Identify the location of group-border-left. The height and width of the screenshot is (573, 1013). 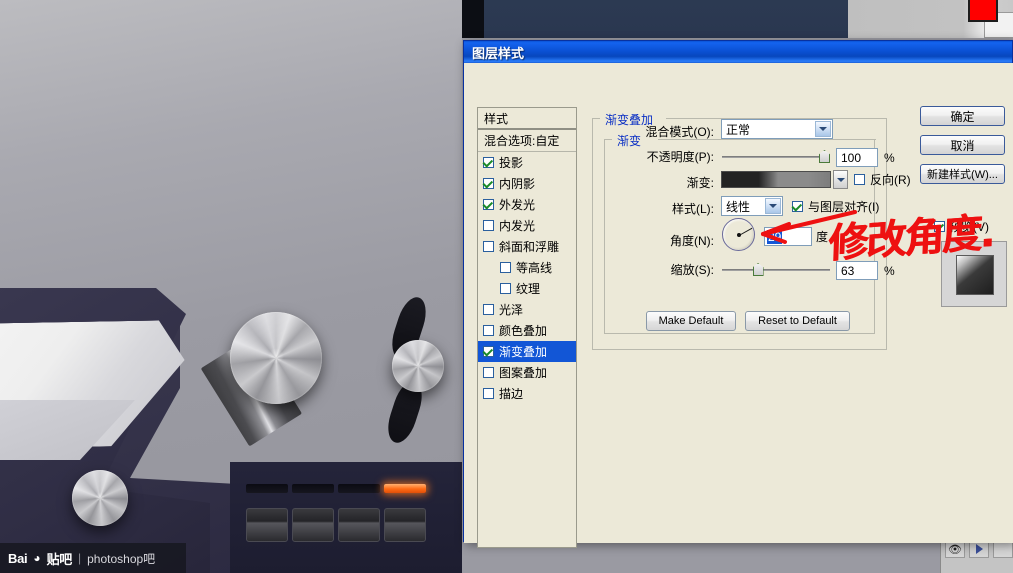
(596, 118).